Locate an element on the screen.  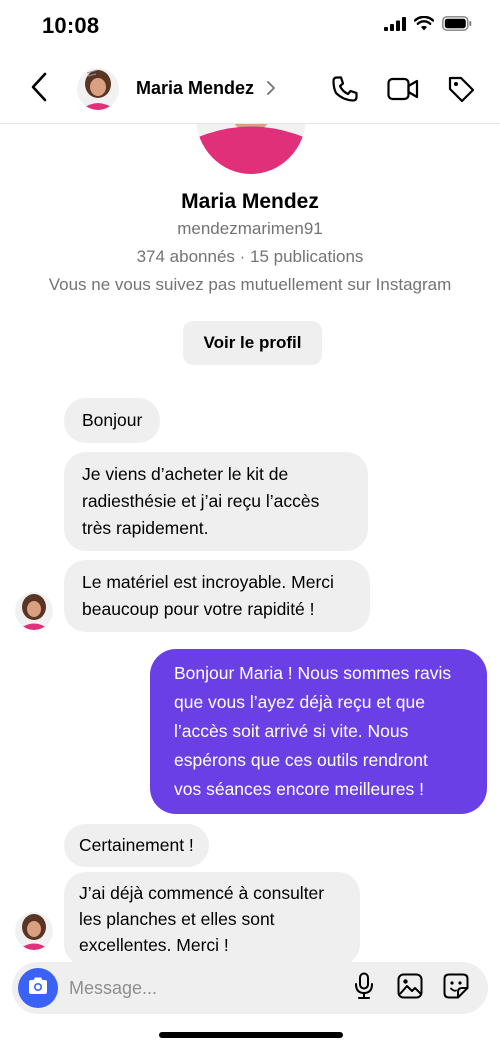
message-line: espérons que ces outils rendront is located at coordinates (301, 760).